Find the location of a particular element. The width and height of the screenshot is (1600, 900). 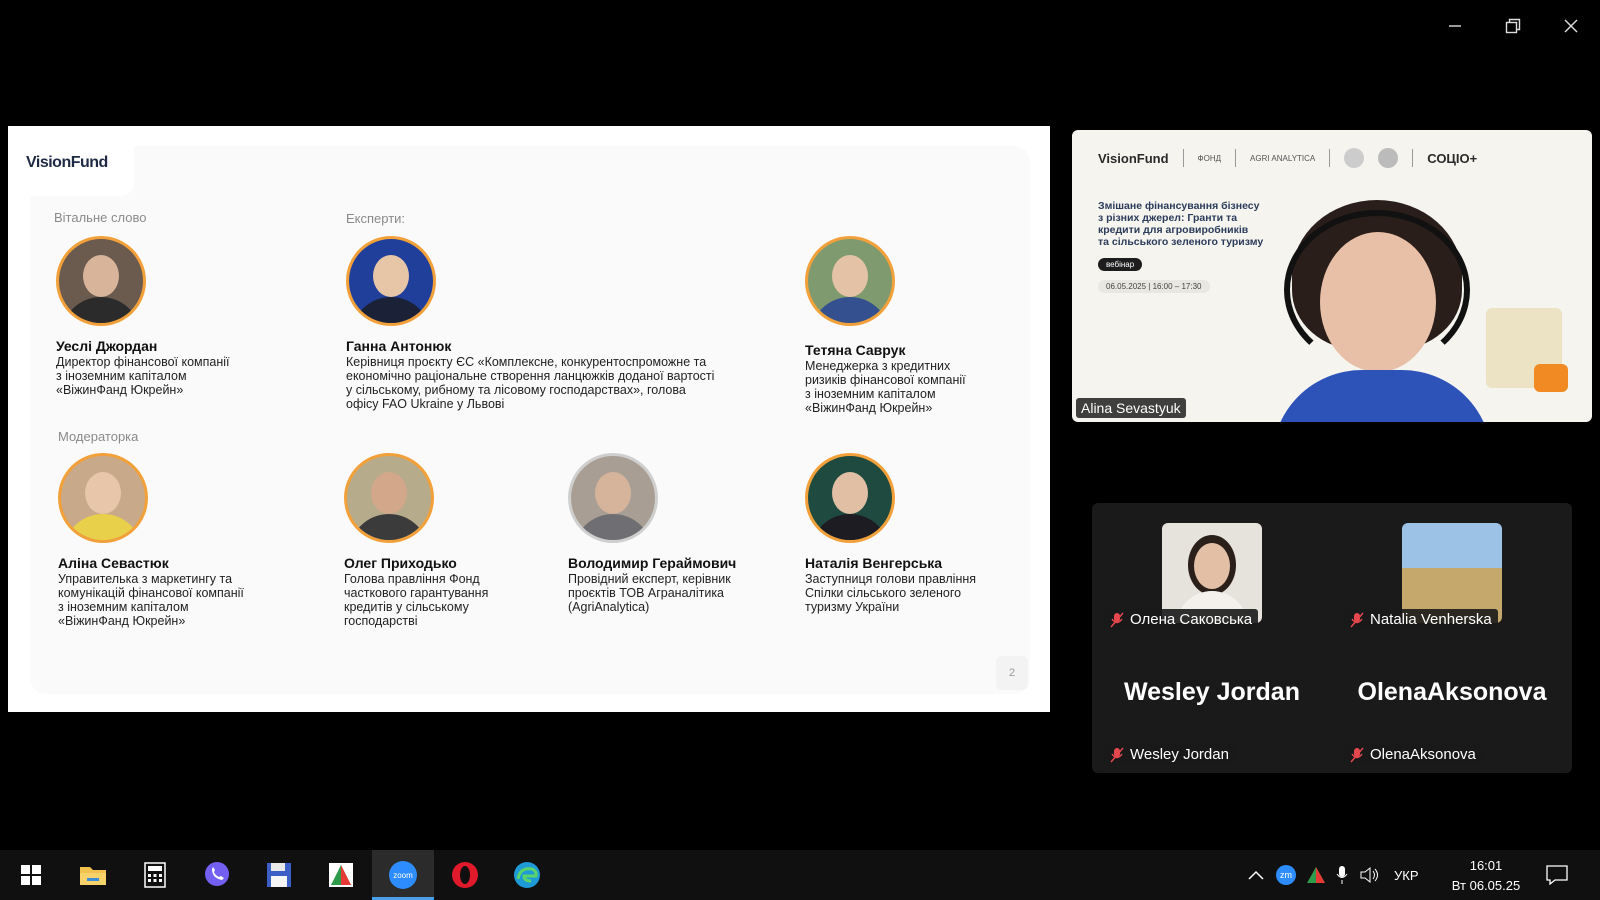

language-indicator: УКР is located at coordinates (1406, 875).